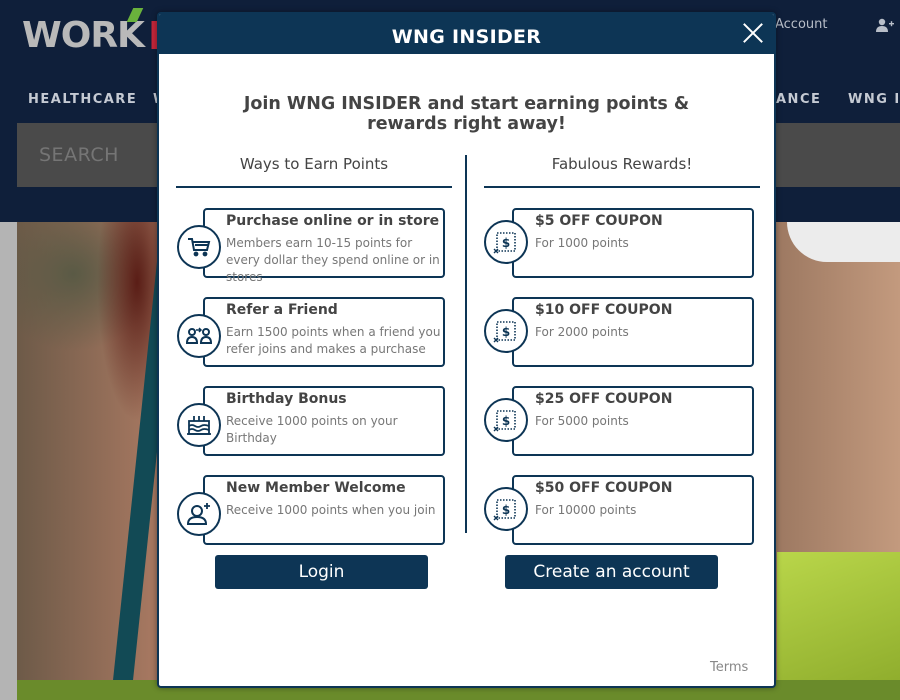 Image resolution: width=900 pixels, height=700 pixels. I want to click on reward-card-title: $50 OFF COUPON, so click(604, 488).